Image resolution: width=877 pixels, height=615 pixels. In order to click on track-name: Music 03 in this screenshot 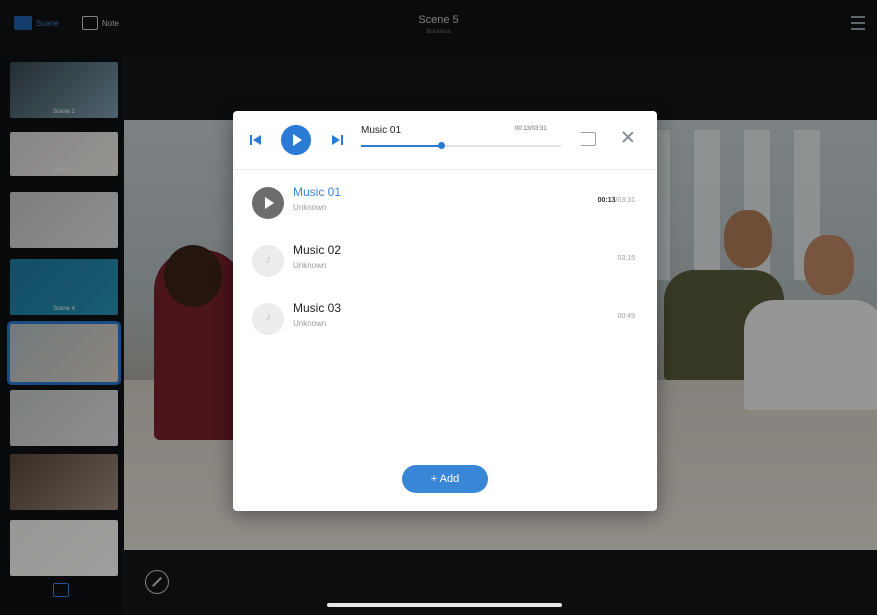, I will do `click(317, 308)`.